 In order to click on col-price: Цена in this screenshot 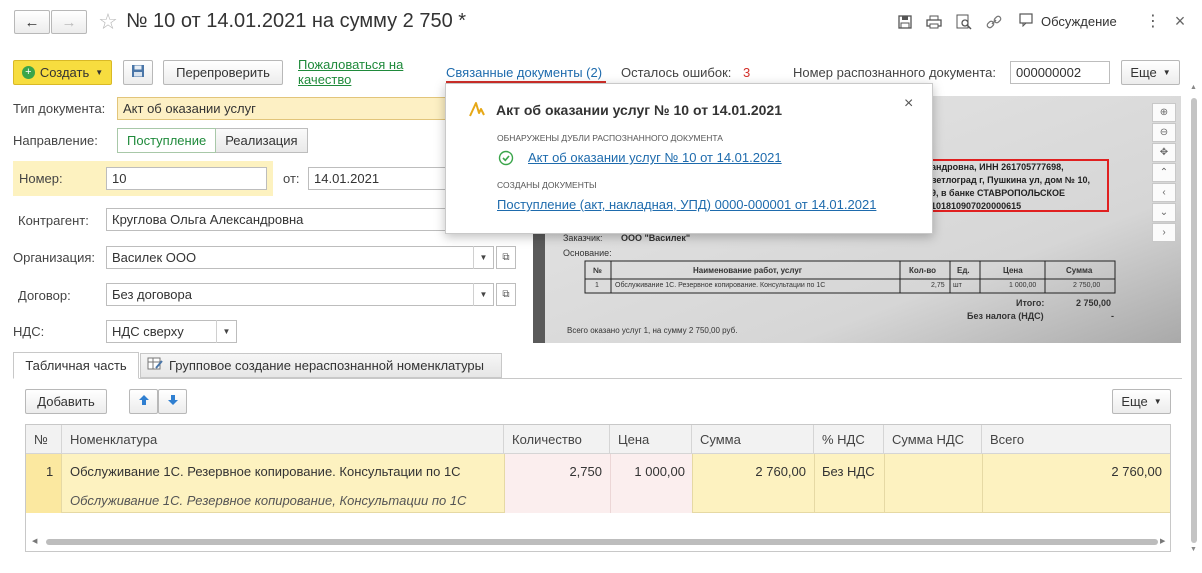, I will do `click(651, 439)`.